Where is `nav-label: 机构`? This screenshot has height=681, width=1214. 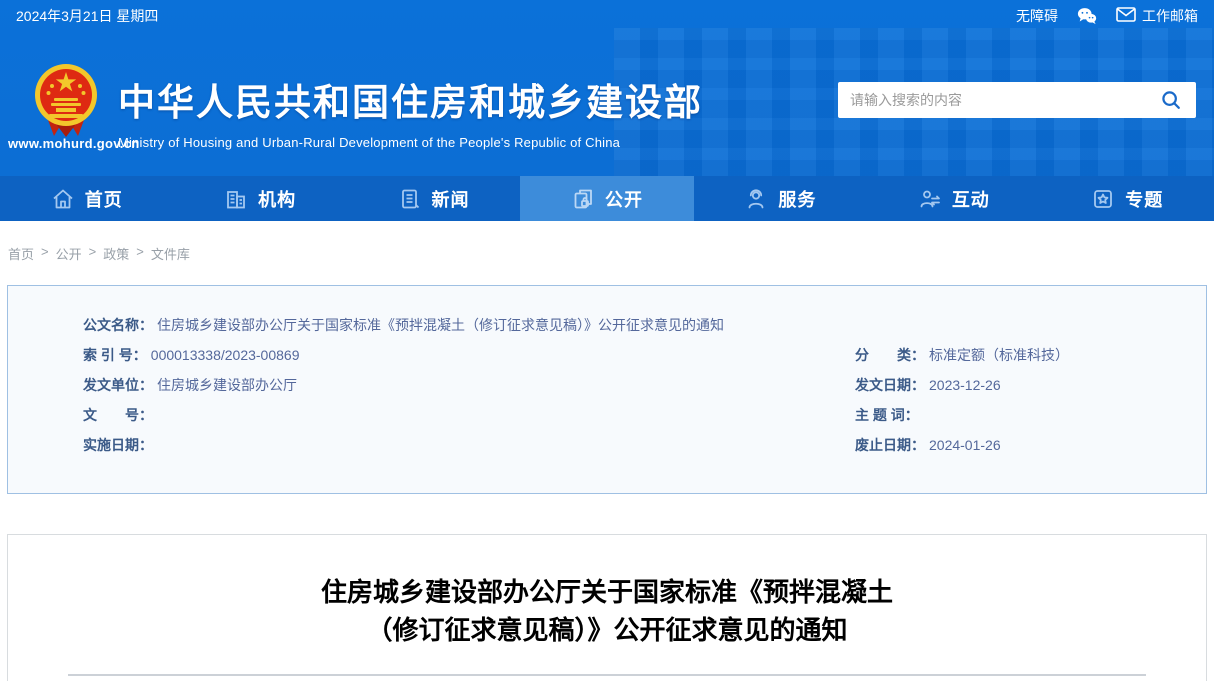 nav-label: 机构 is located at coordinates (277, 199).